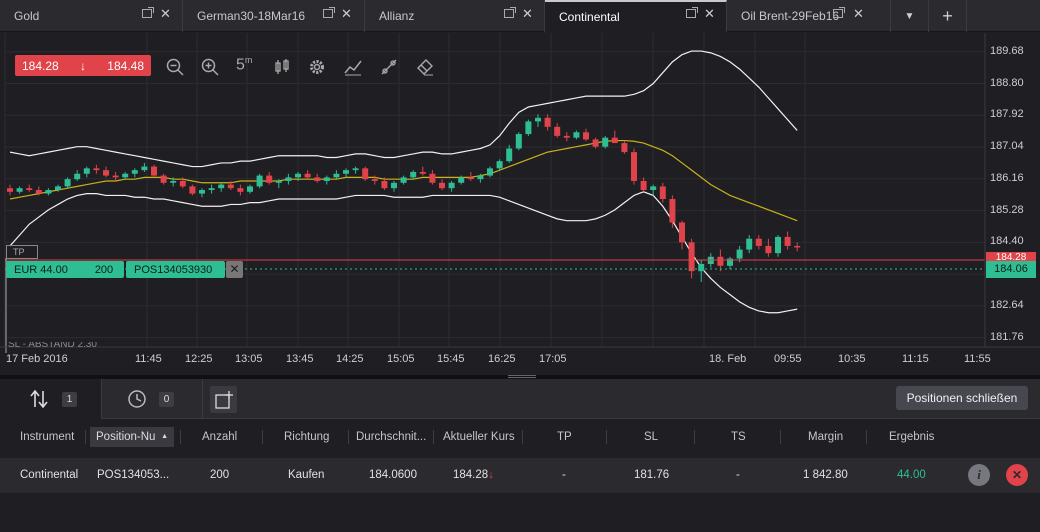 The height and width of the screenshot is (532, 1040). I want to click on bid-ask-box: 184.28 ↓ 184.48, so click(83, 65).